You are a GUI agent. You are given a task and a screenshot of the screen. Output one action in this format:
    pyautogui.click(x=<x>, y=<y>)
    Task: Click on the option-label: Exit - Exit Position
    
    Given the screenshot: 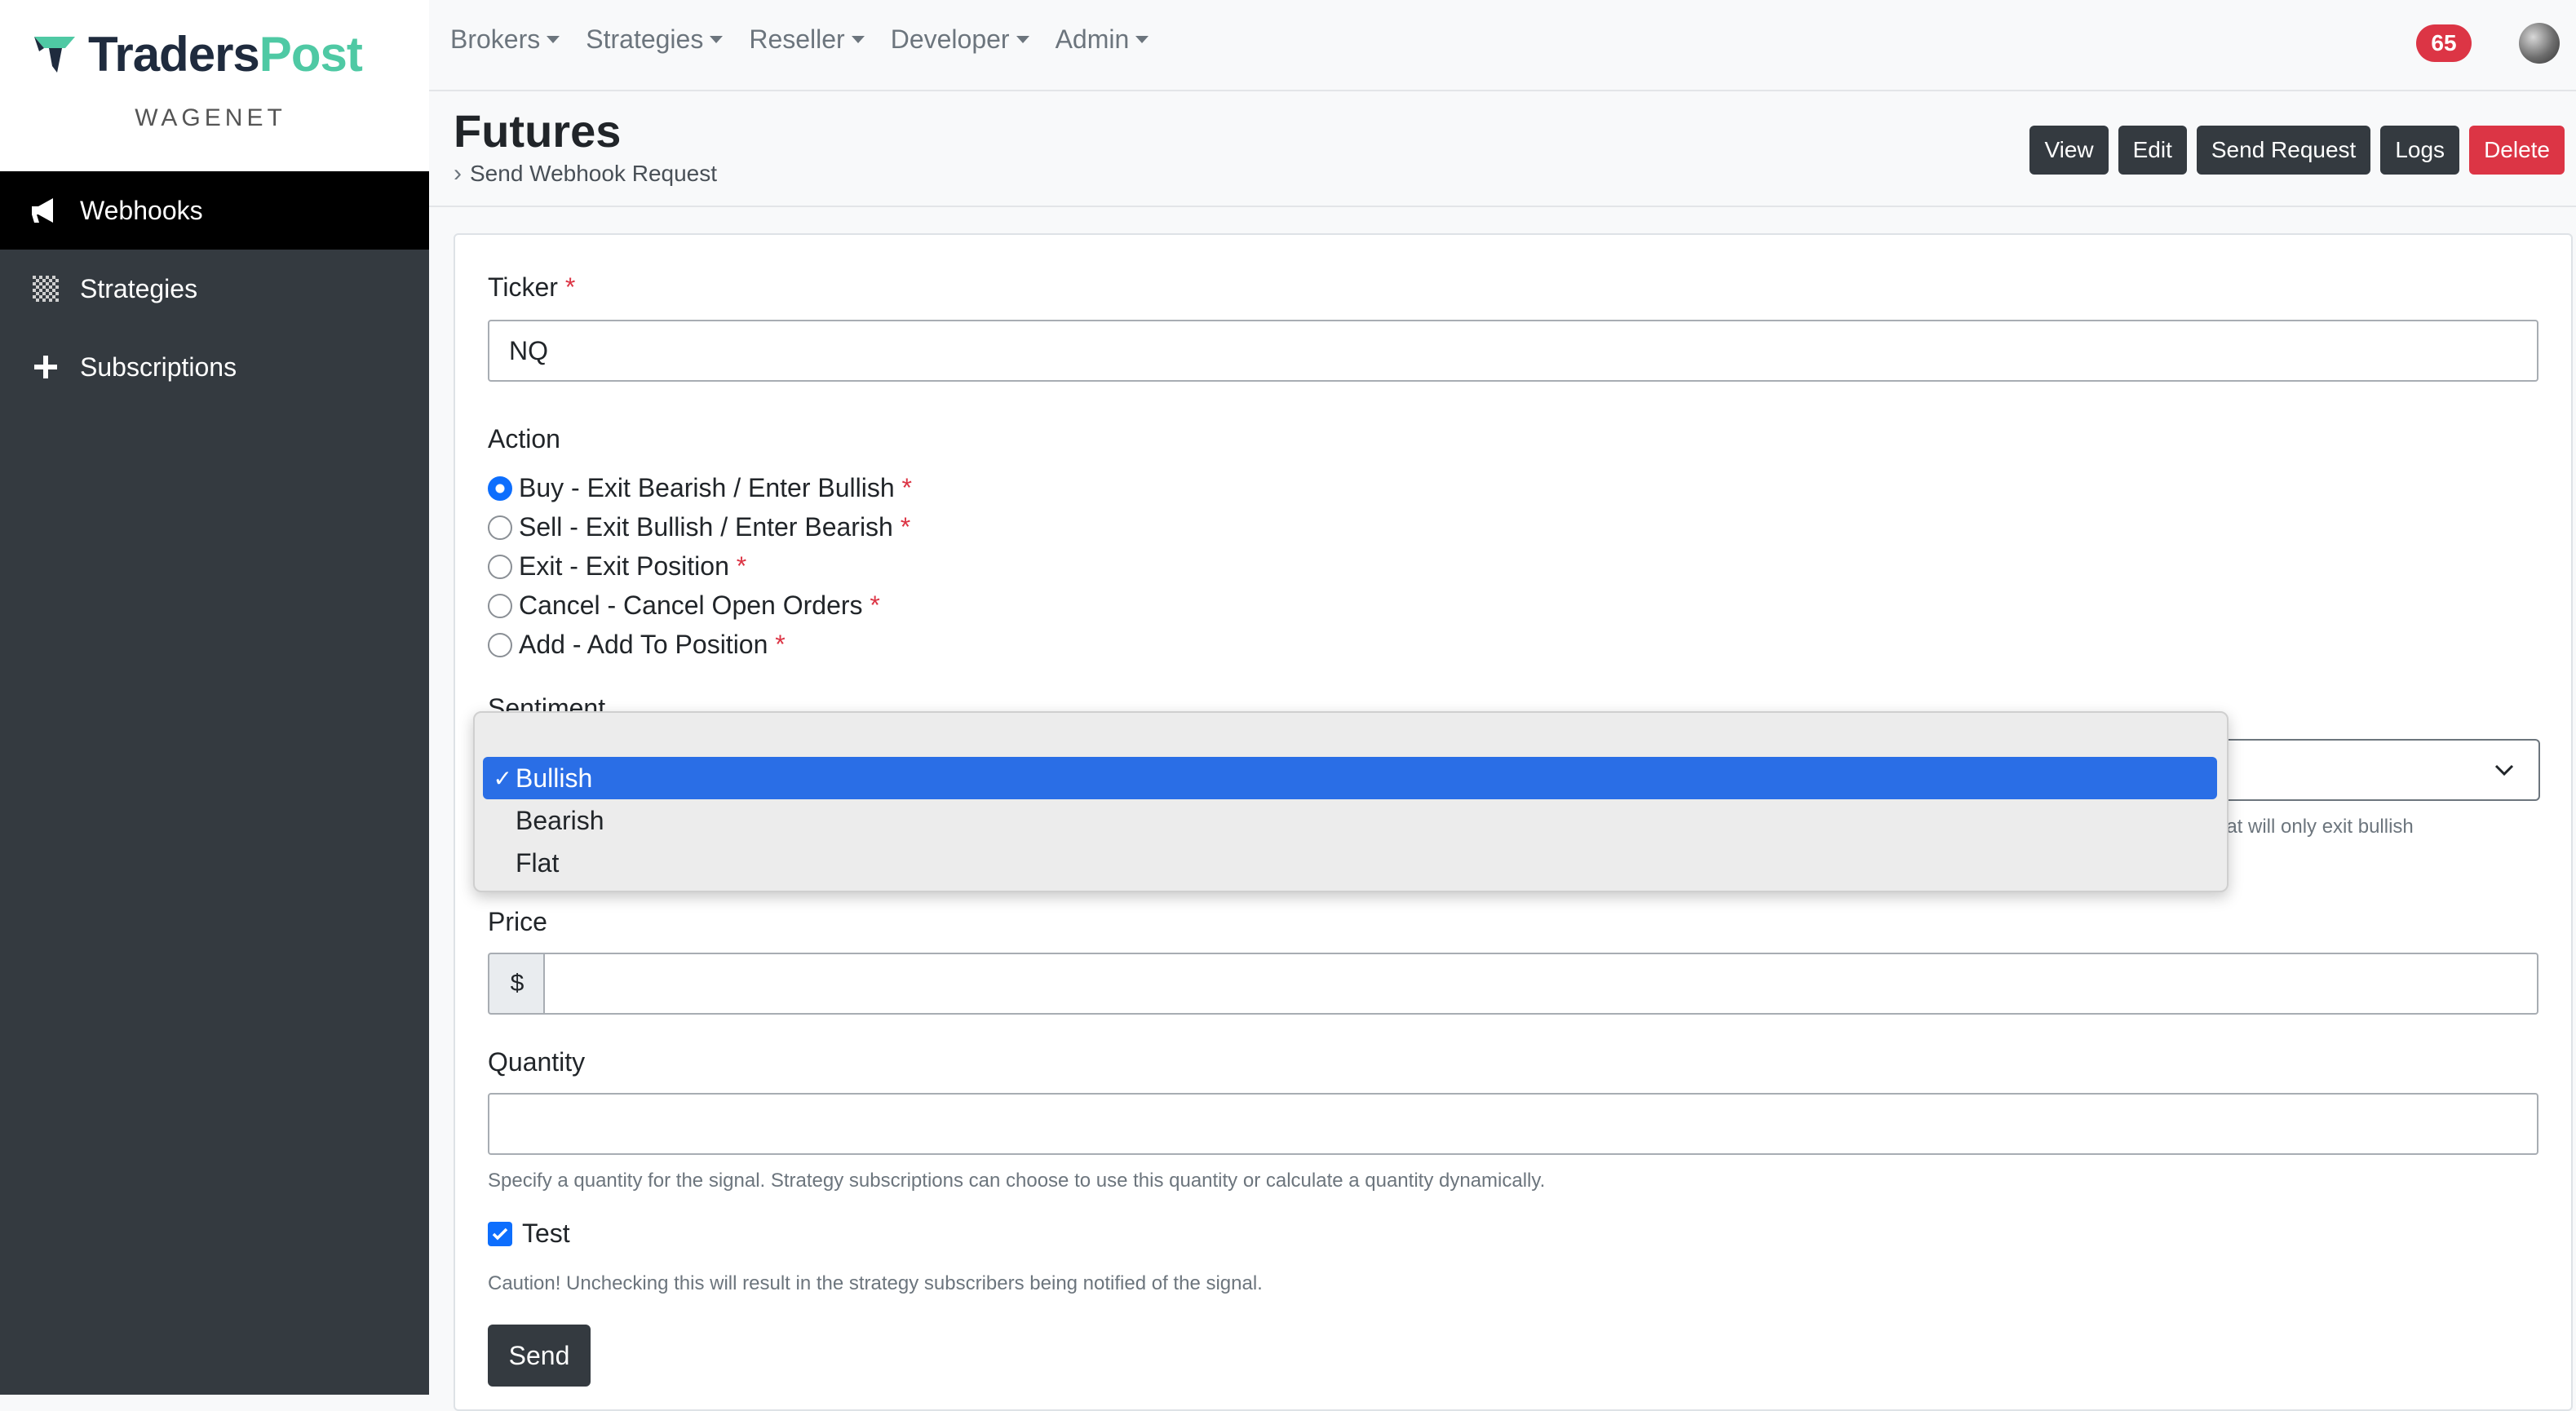 What is the action you would take?
    pyautogui.click(x=624, y=566)
    